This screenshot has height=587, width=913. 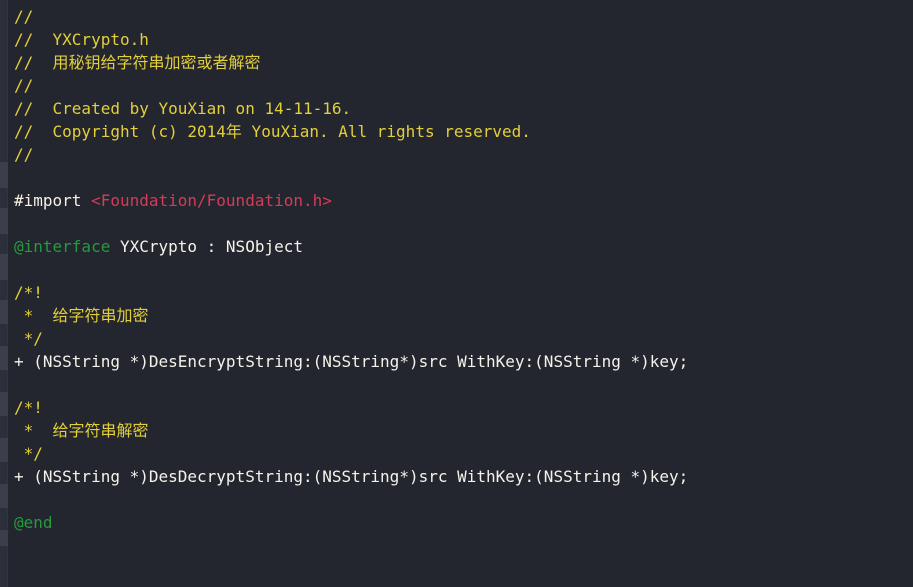 I want to click on code-token-comment: * 给字符串加密, so click(x=81, y=315).